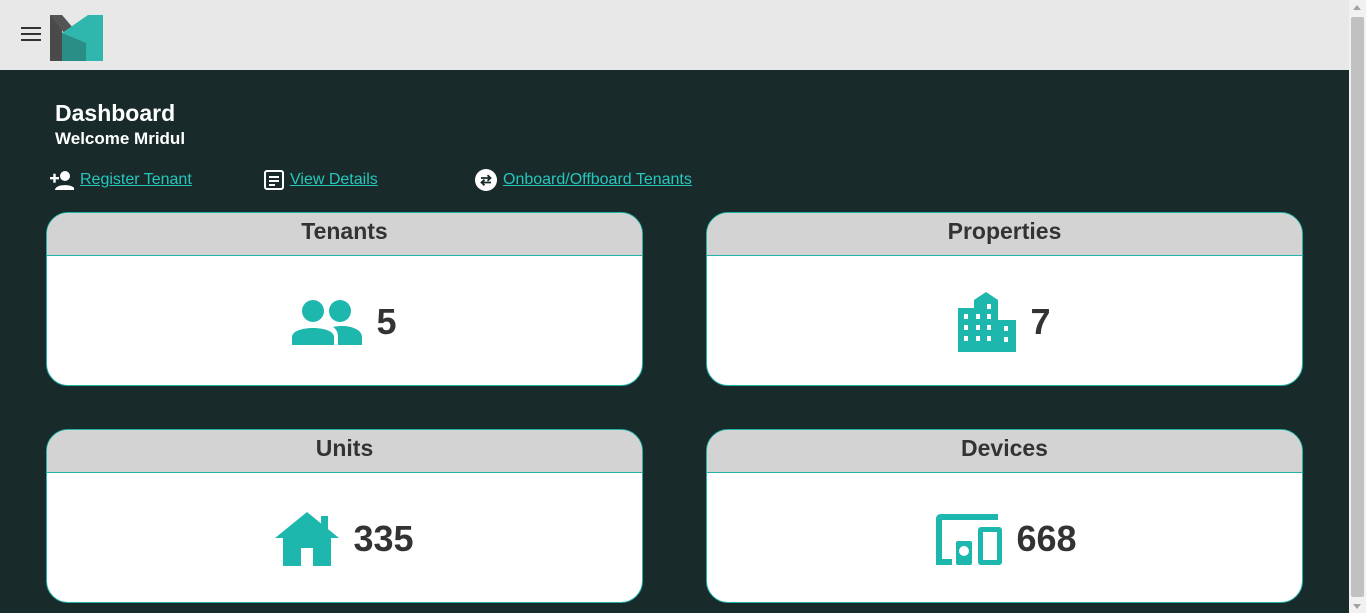 This screenshot has height=613, width=1366. I want to click on devices-count: 668, so click(1046, 538).